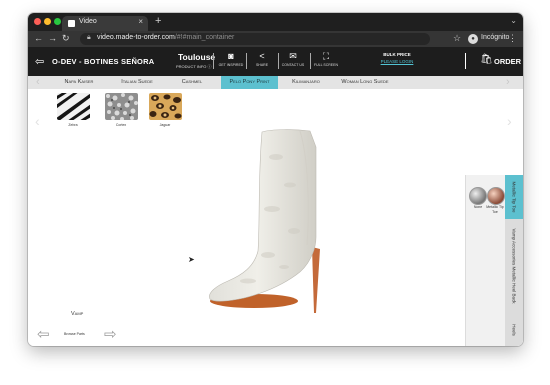  I want to click on material-napa-kaiser: Napa Kaiser, so click(79, 82).